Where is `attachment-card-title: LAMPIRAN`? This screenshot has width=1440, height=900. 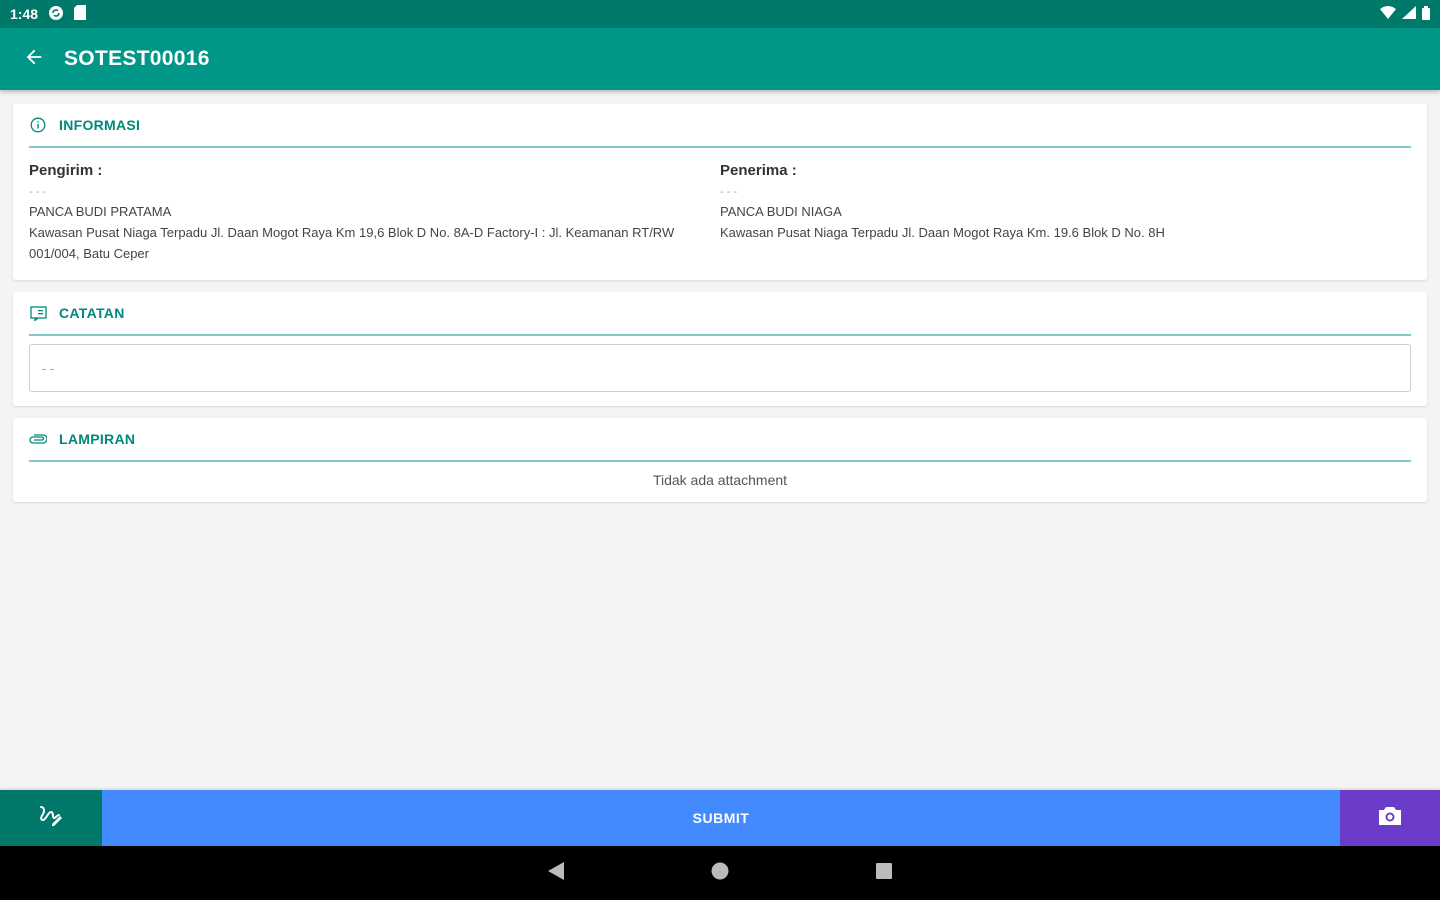 attachment-card-title: LAMPIRAN is located at coordinates (97, 439).